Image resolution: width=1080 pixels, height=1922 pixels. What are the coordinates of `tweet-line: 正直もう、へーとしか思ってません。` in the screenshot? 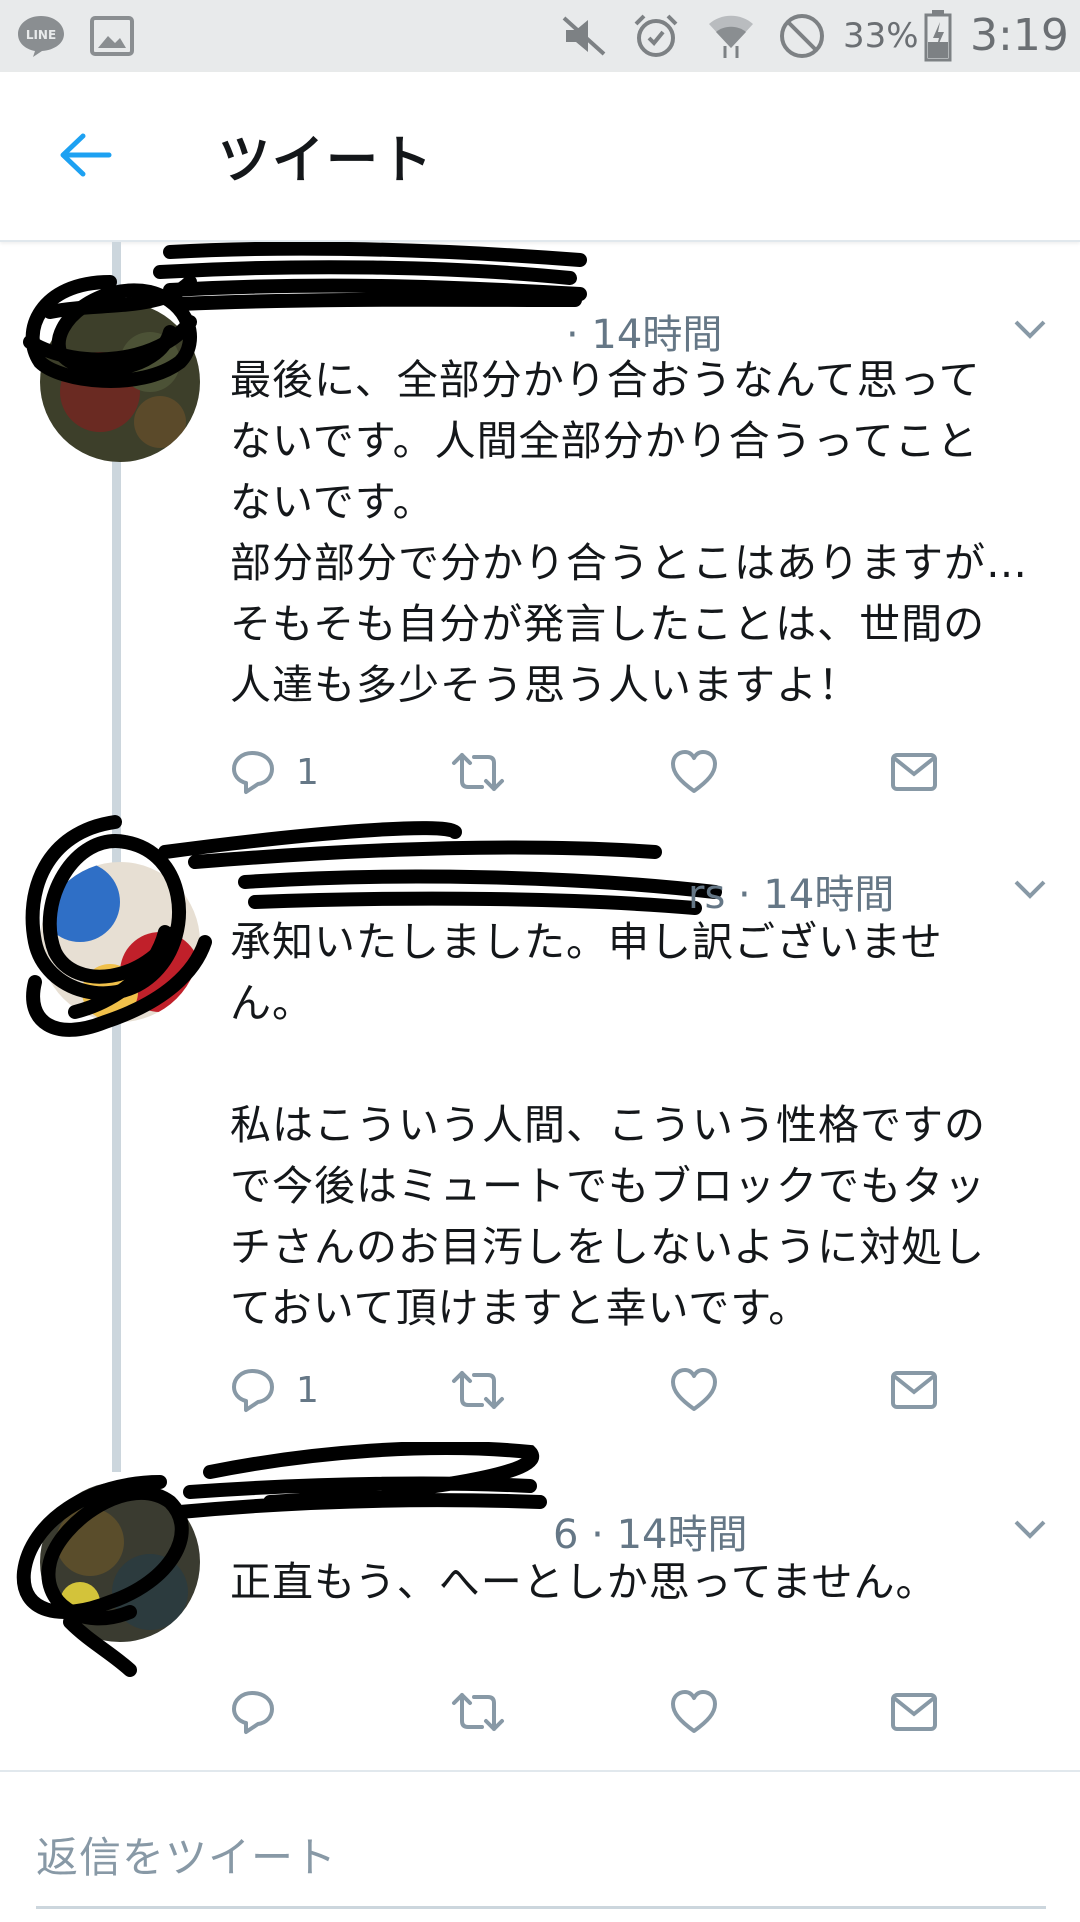 It's located at (584, 1582).